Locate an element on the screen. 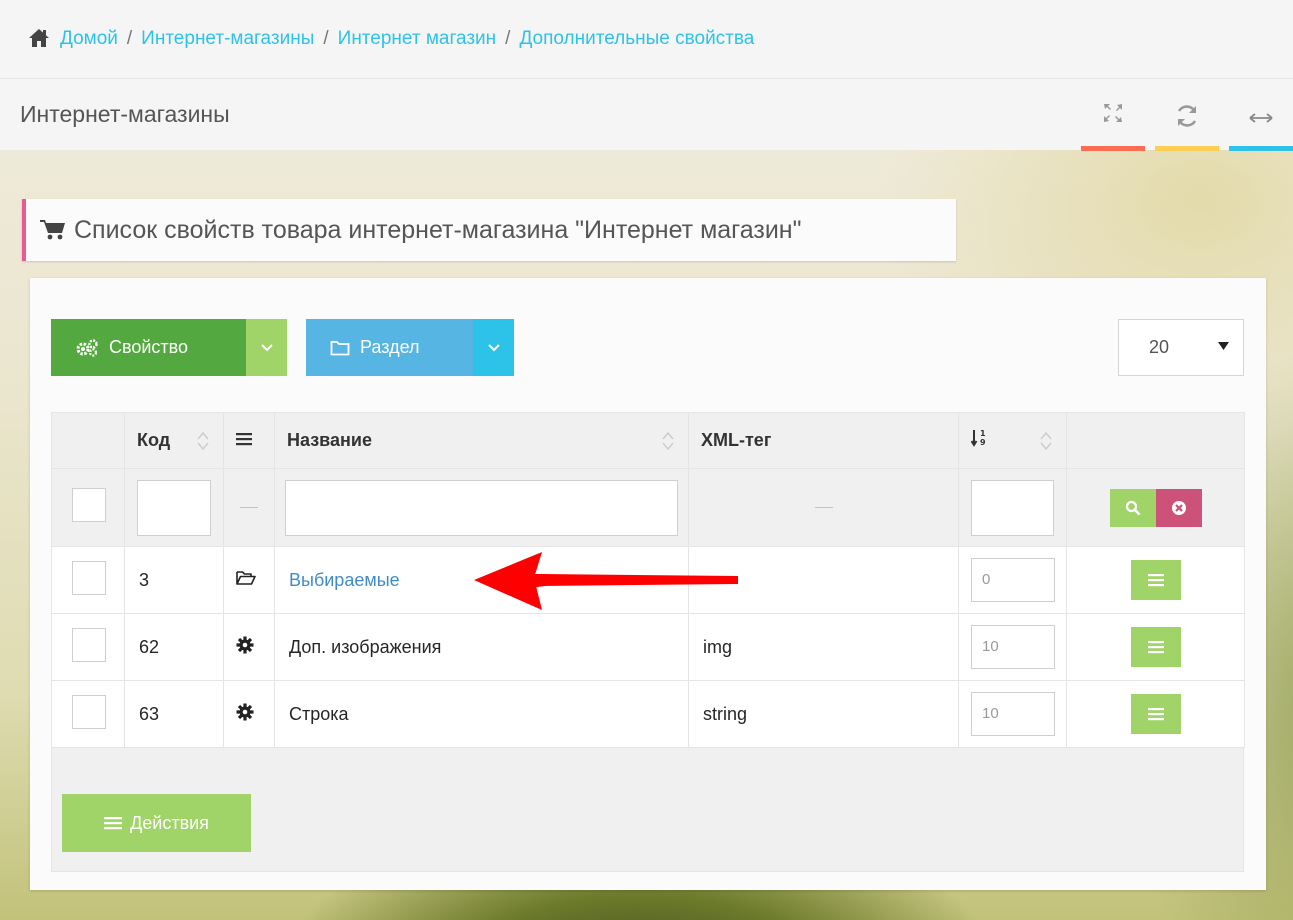  column-header-code: Код is located at coordinates (174, 440).